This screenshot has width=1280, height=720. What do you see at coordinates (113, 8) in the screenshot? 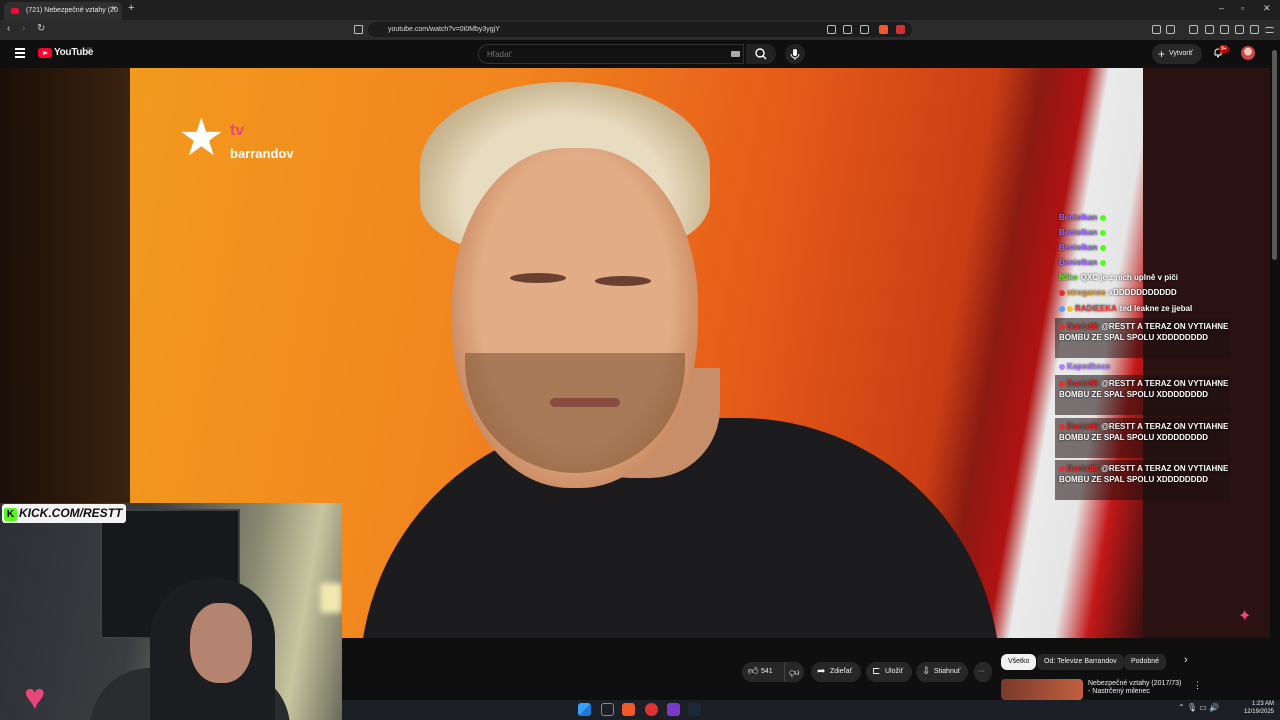
I see `tab-close-icon: ×` at bounding box center [113, 8].